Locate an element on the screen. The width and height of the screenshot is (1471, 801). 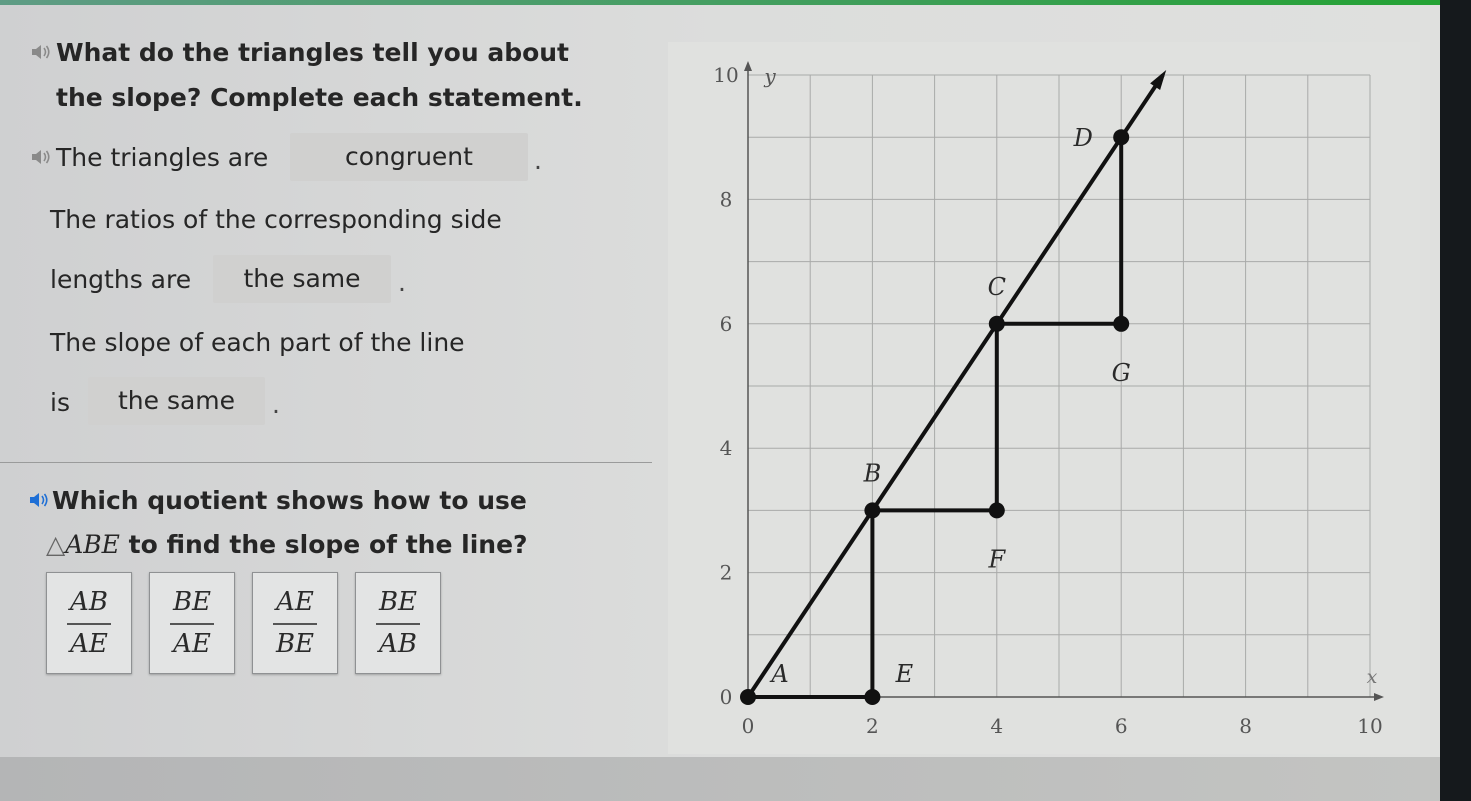
point-label-g: G is located at coordinates (1121, 373).